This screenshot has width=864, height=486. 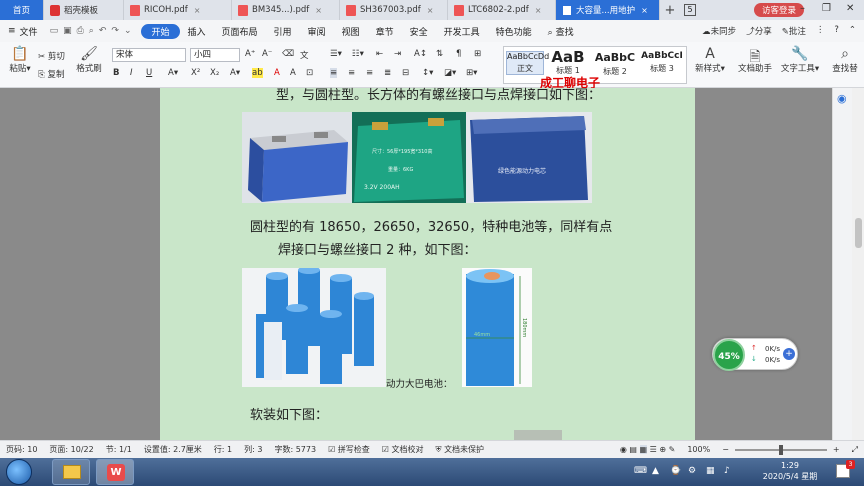 What do you see at coordinates (71, 449) in the screenshot?
I see `status-pages: 页面: 10/22` at bounding box center [71, 449].